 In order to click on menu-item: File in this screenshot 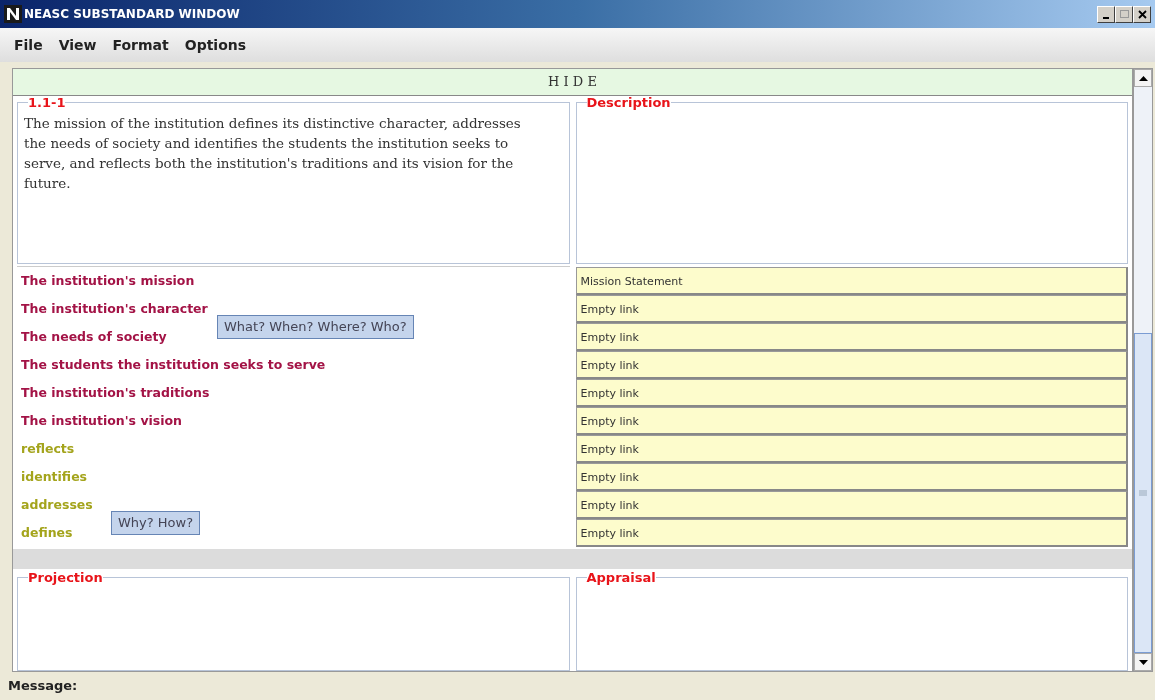, I will do `click(28, 45)`.